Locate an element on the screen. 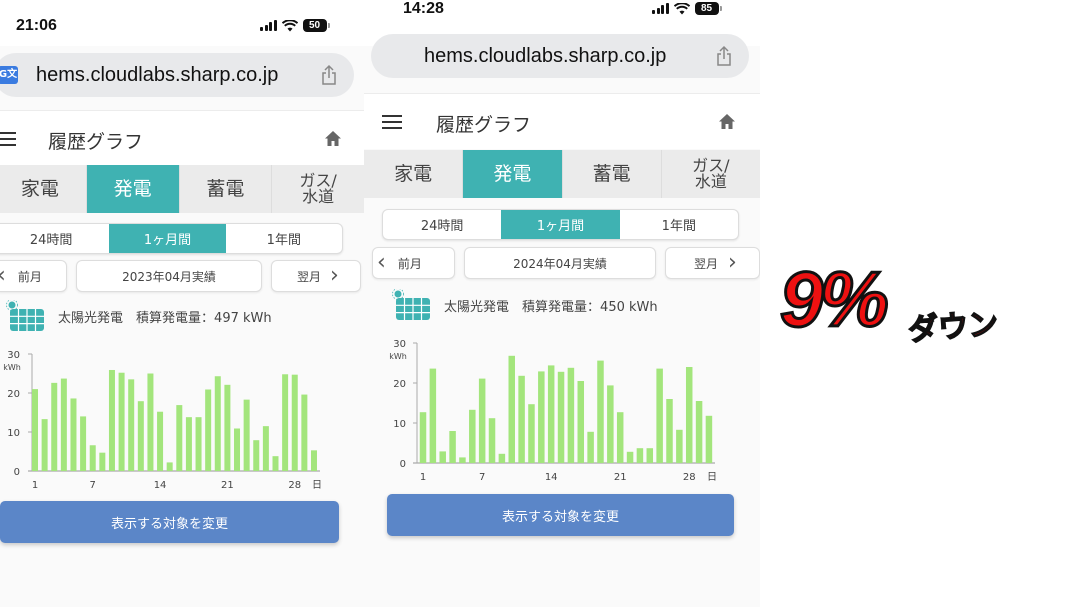  total-value: 450 kWh is located at coordinates (629, 307).